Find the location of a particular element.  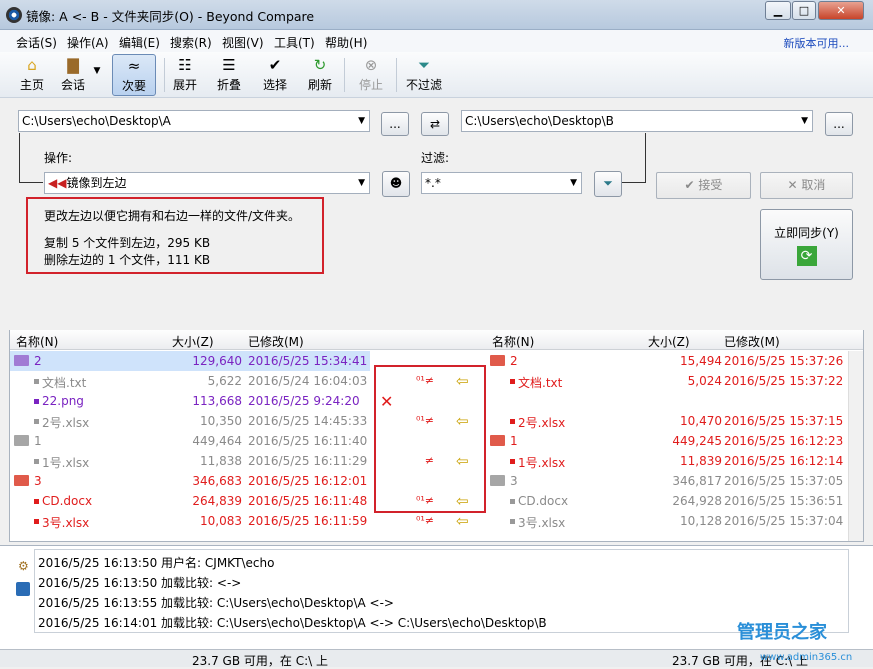

left-col-size: 大小(Z) is located at coordinates (193, 341).